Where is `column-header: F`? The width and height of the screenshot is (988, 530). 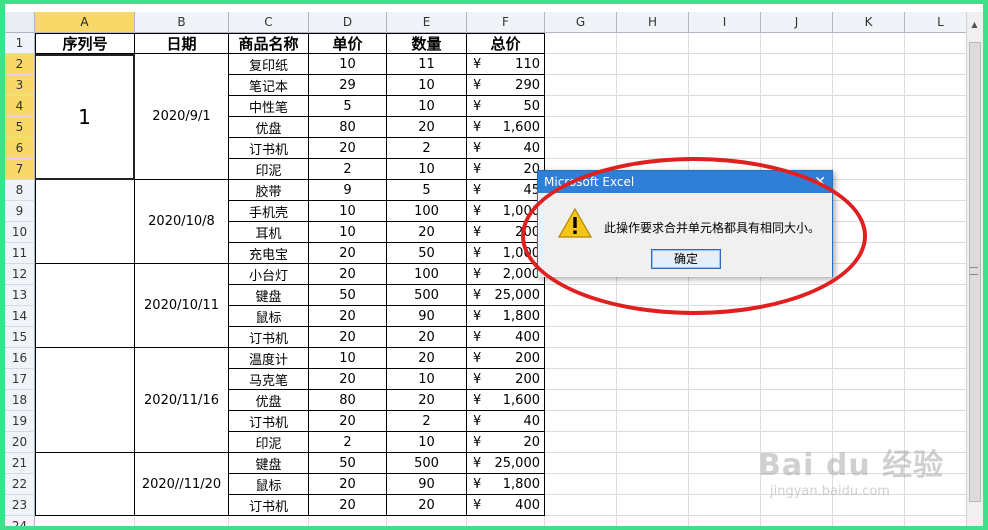
column-header: F is located at coordinates (506, 22).